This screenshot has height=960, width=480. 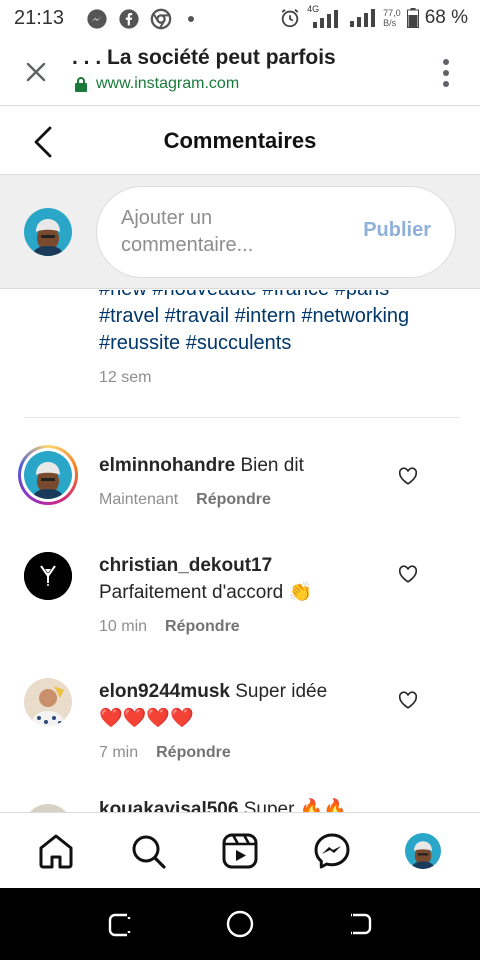 I want to click on system-nav-bar, so click(x=240, y=924).